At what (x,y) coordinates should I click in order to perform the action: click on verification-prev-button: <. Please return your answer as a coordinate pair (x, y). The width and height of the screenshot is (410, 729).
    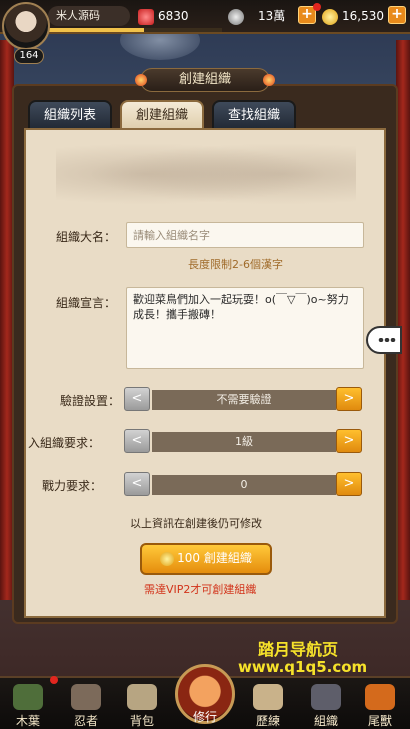
    Looking at the image, I should click on (137, 399).